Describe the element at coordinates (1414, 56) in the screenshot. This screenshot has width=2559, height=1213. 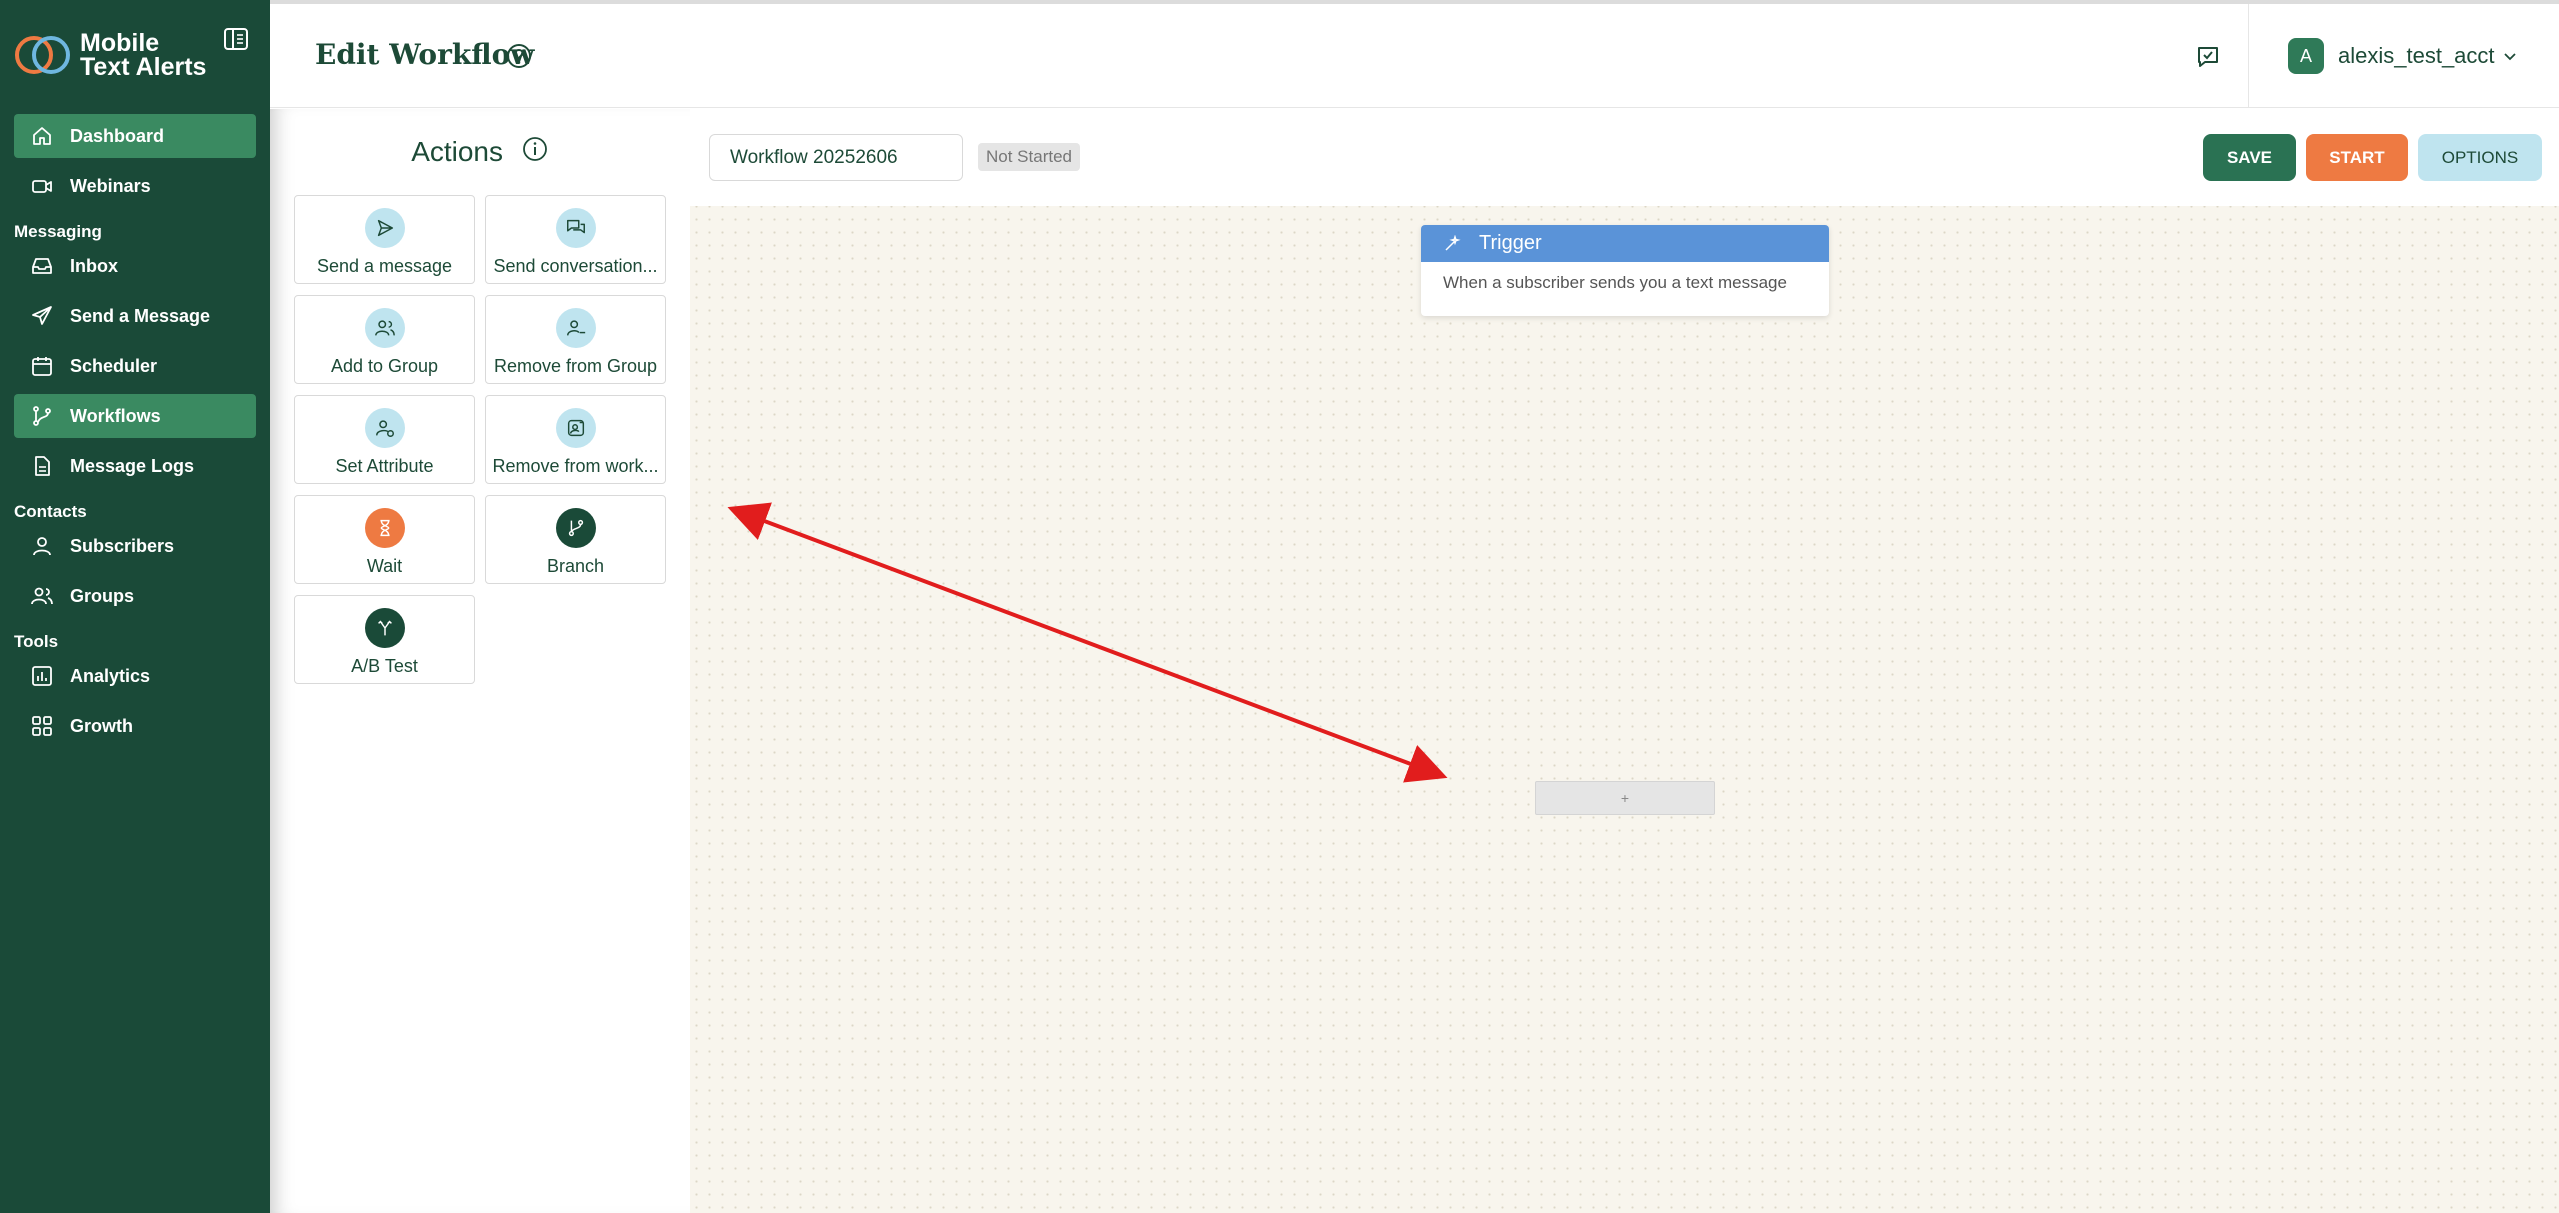
I see `top-header: Edit Workflow A alexis_test_acct` at that location.